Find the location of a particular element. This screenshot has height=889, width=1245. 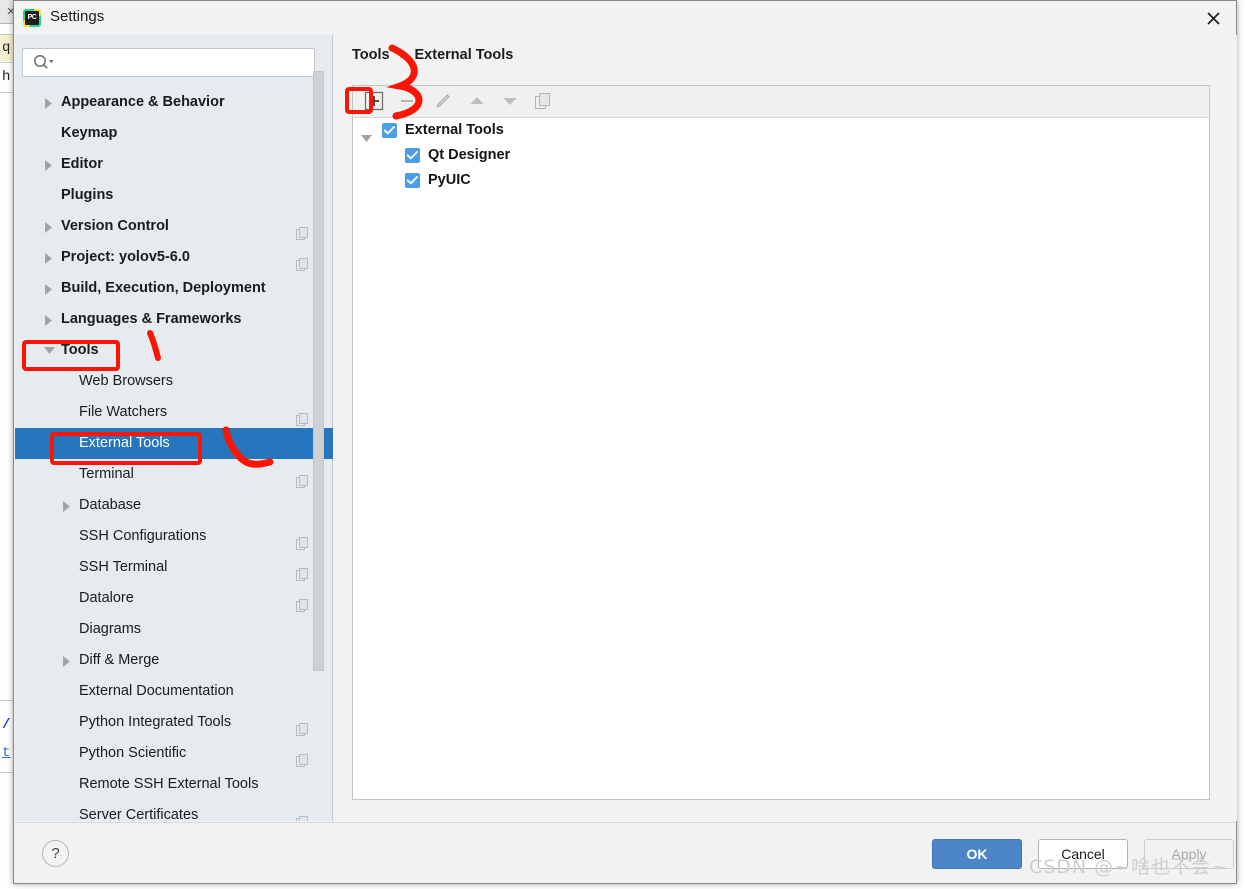

sidebar-item-label: SSH Configurations is located at coordinates (143, 536).